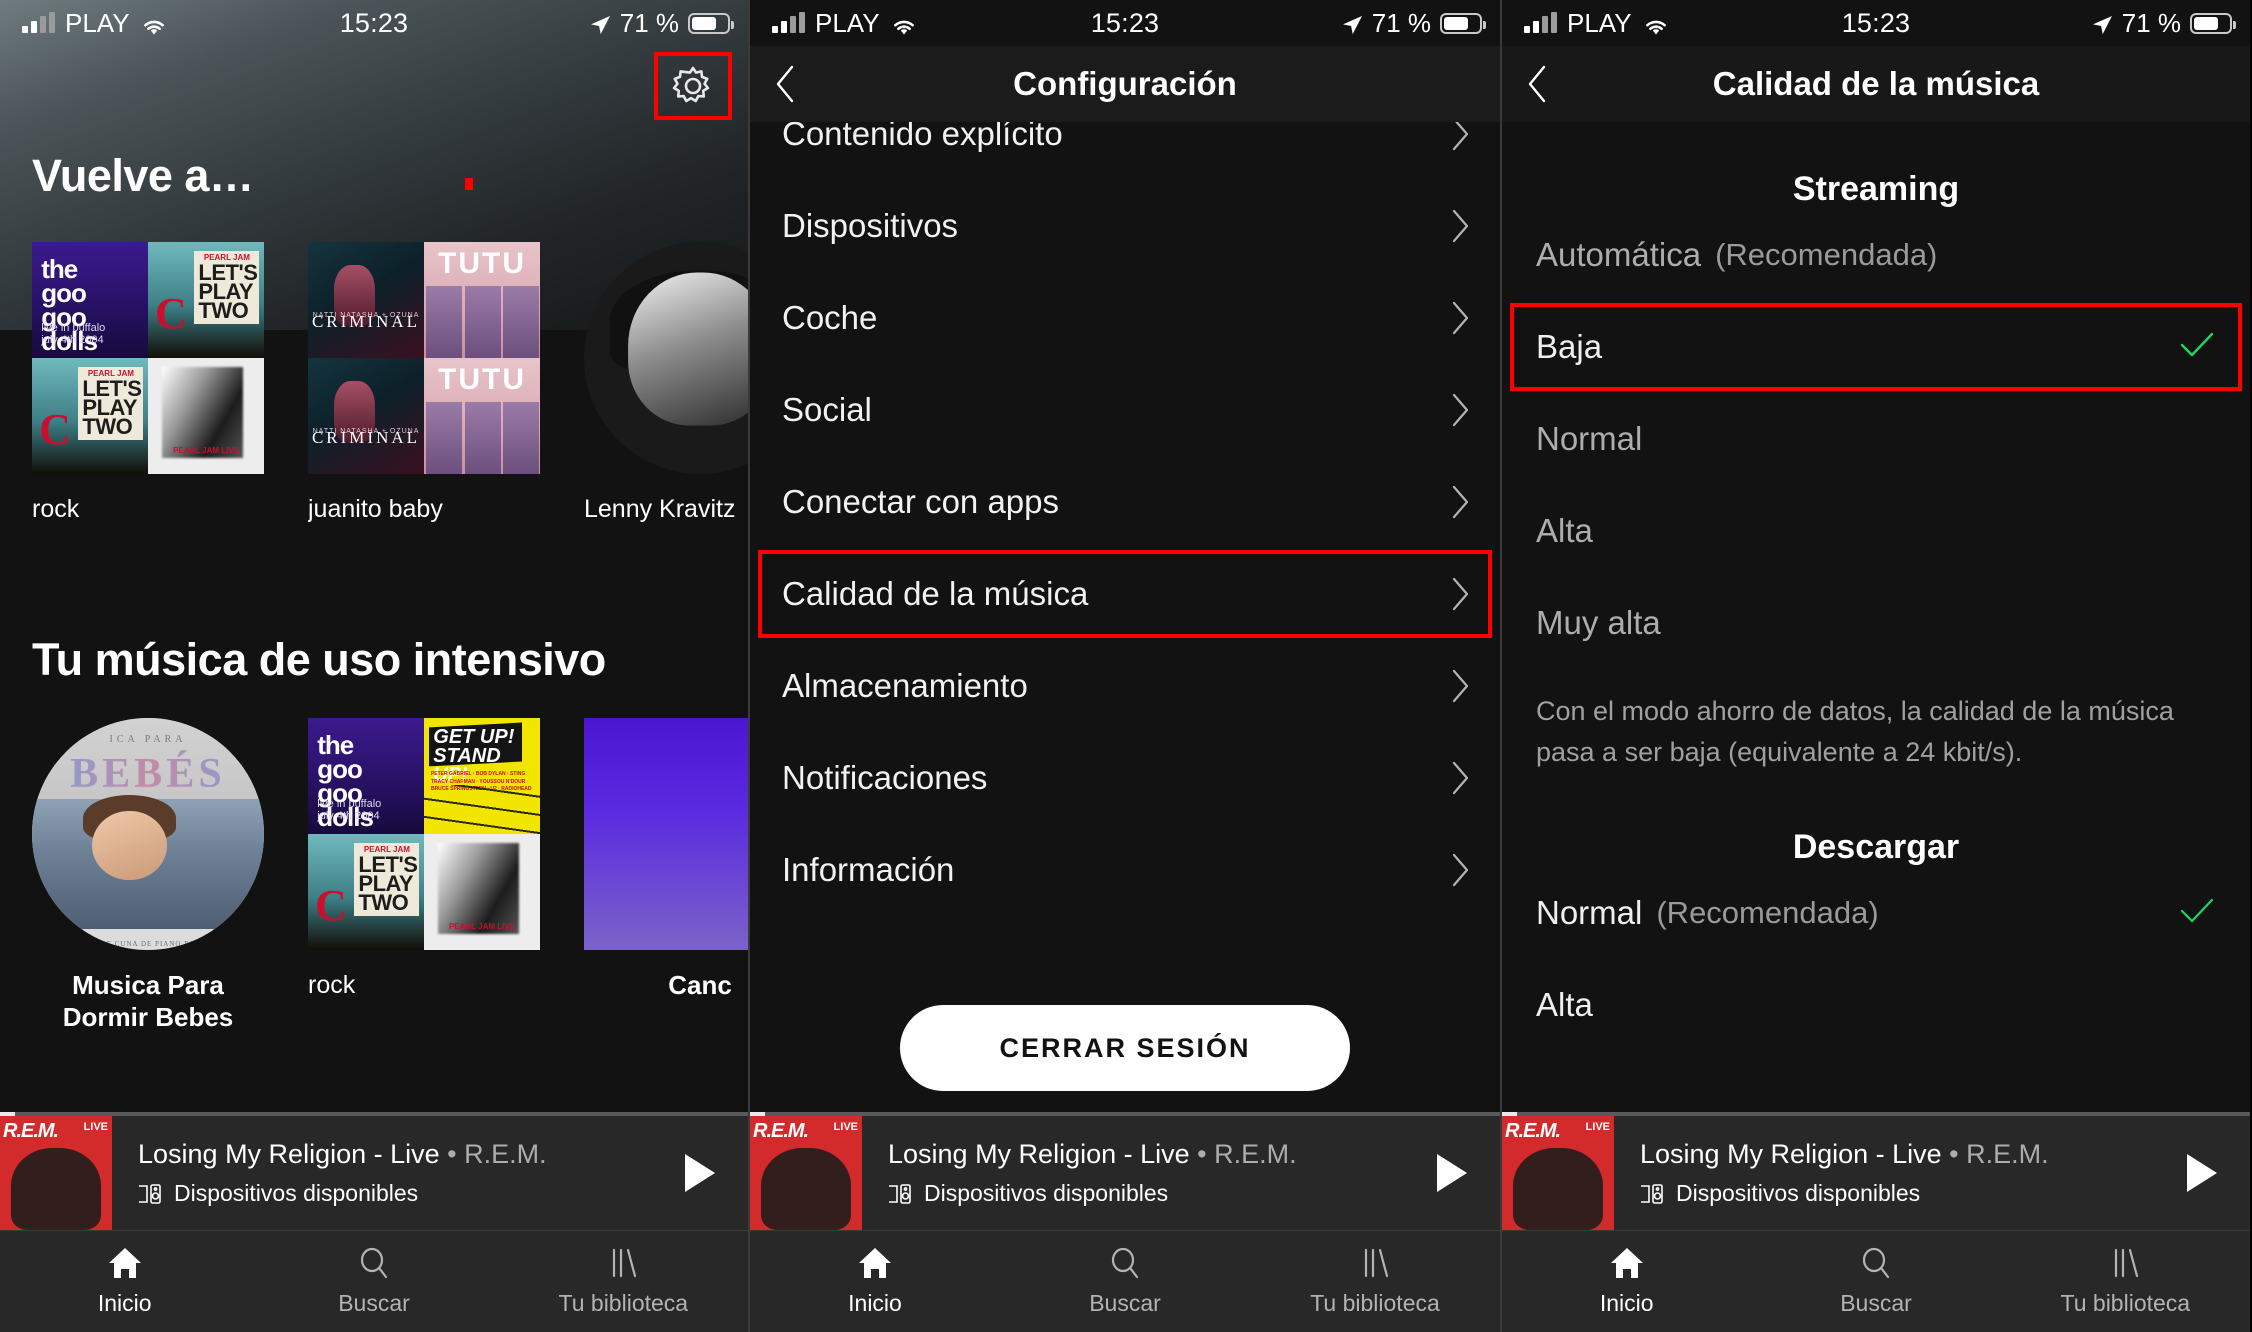 The height and width of the screenshot is (1332, 2252). Describe the element at coordinates (1767, 912) in the screenshot. I see `option-recommended-tag: (Recomendada)` at that location.